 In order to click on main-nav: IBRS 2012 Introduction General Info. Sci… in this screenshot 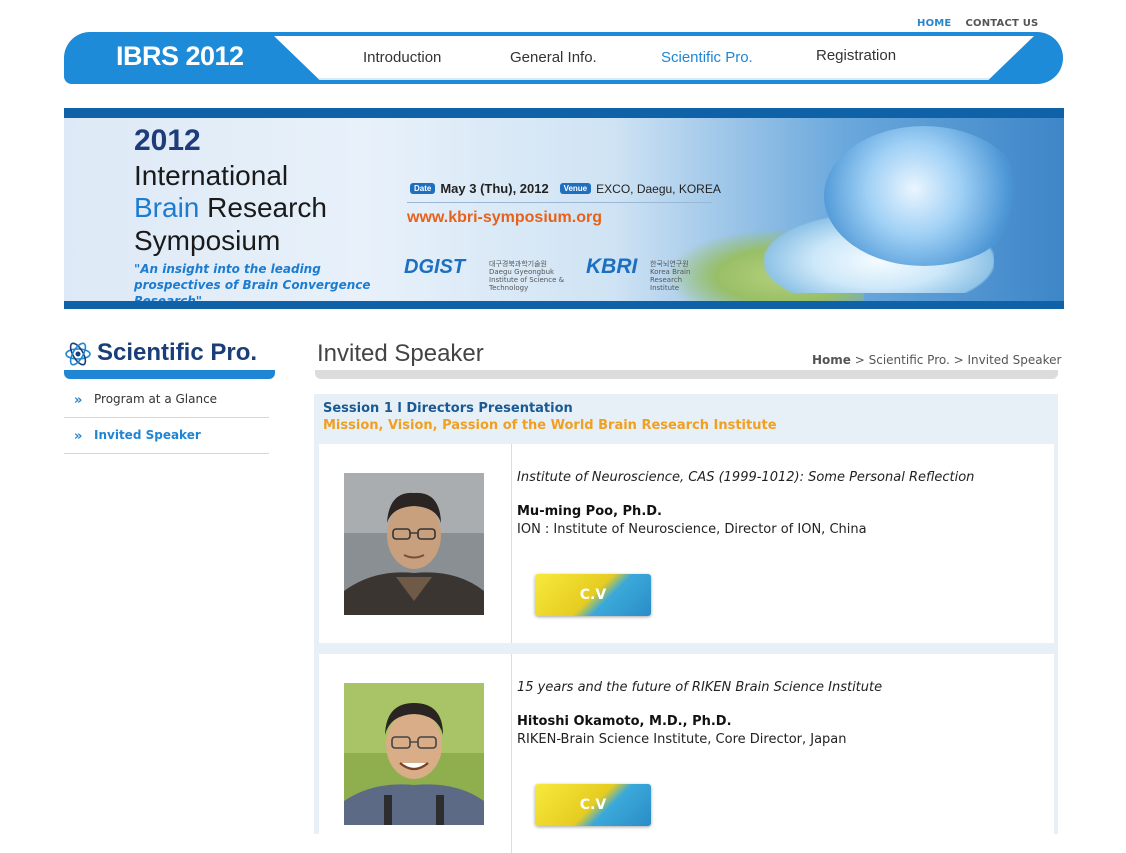, I will do `click(563, 58)`.